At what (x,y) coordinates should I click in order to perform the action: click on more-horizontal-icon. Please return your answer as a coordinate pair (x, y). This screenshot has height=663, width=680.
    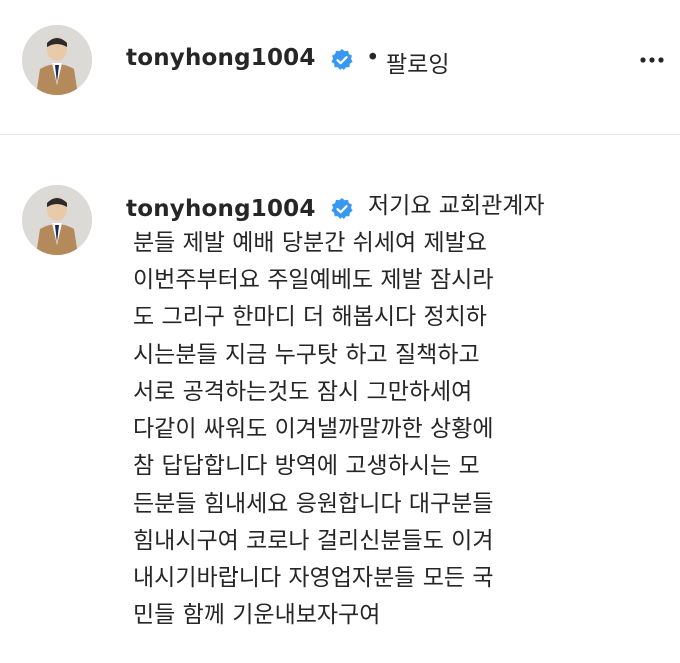
    Looking at the image, I should click on (652, 60).